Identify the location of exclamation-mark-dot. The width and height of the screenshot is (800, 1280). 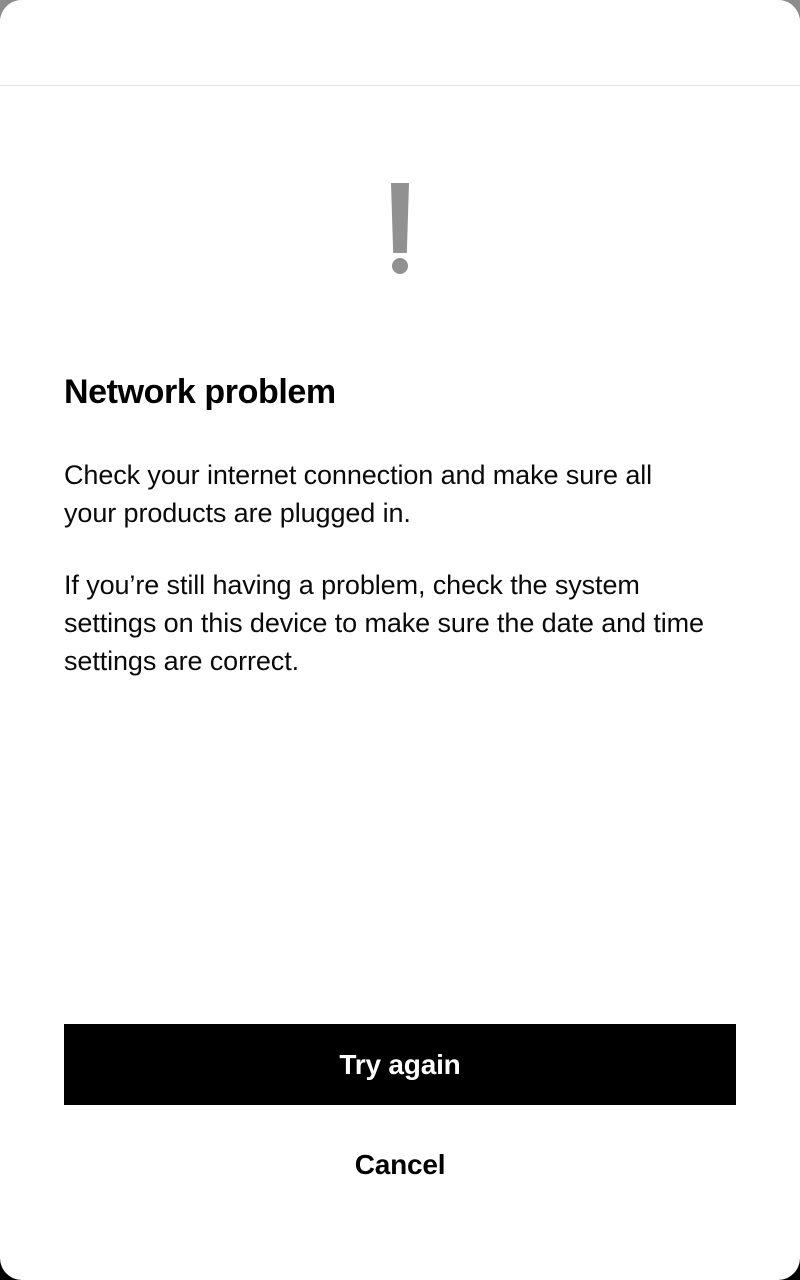
(400, 266).